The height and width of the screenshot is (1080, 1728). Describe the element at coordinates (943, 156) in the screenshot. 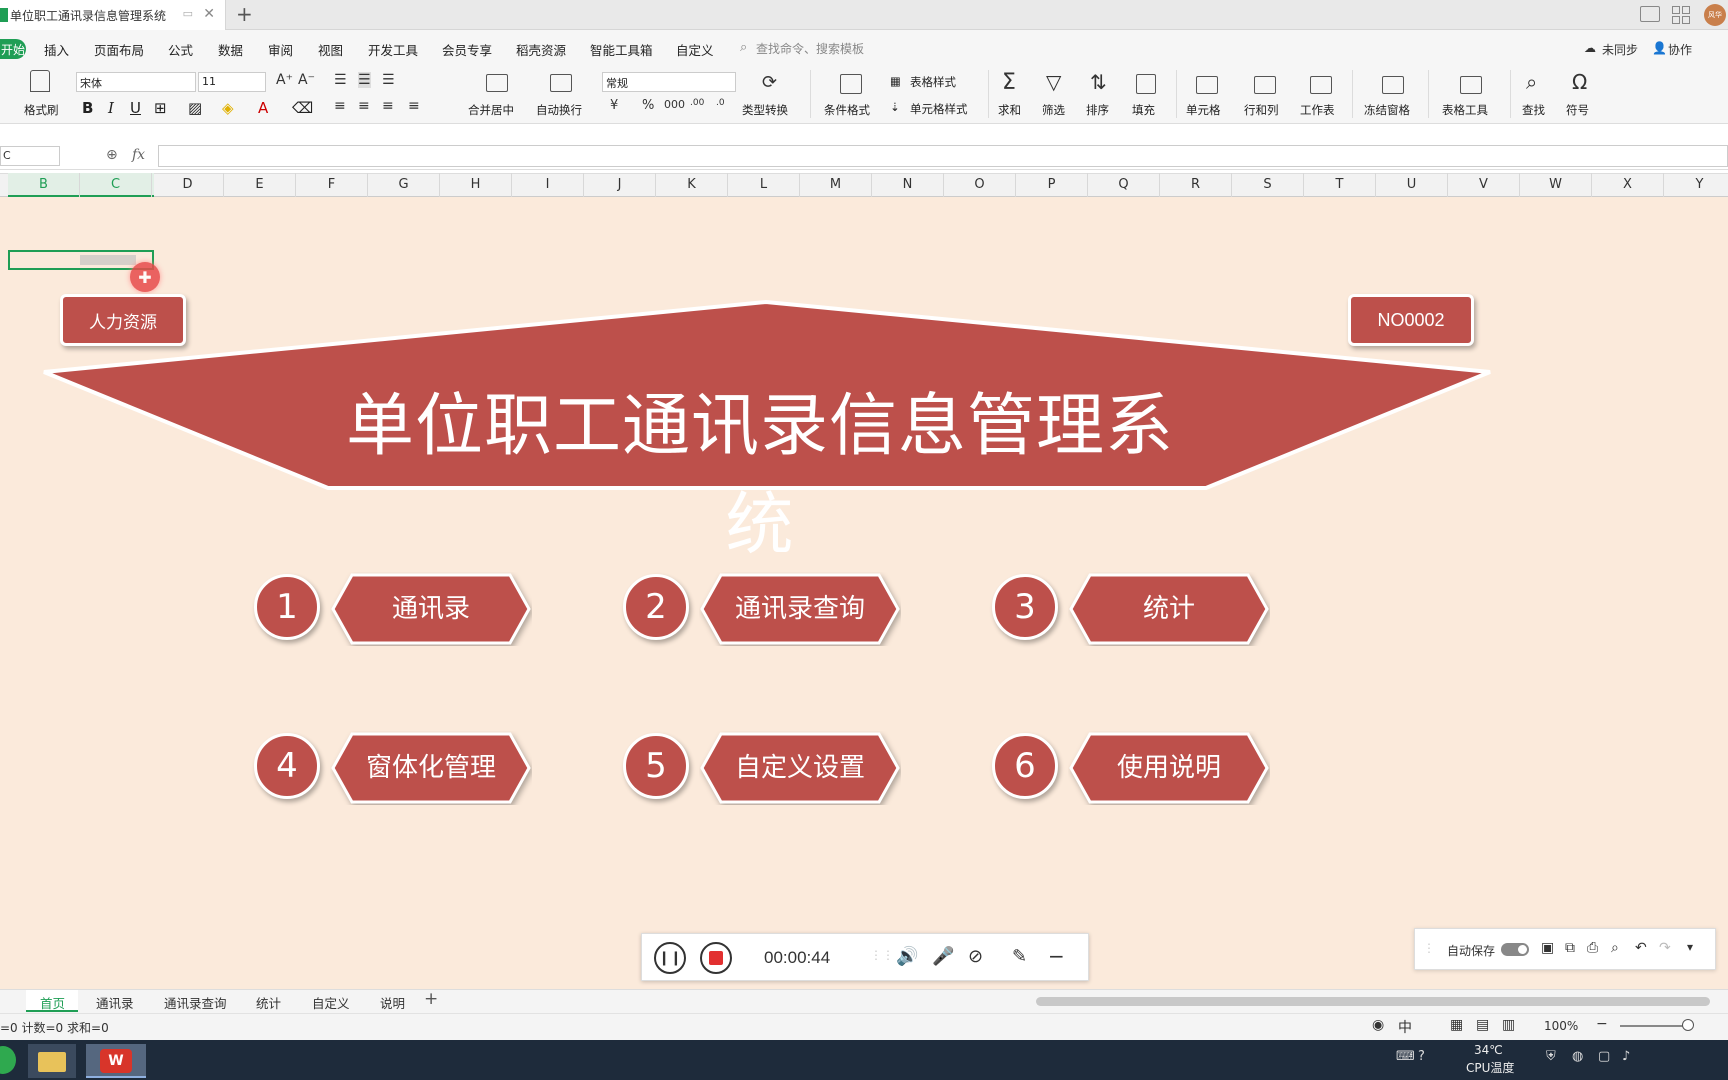

I see `formula-input` at that location.